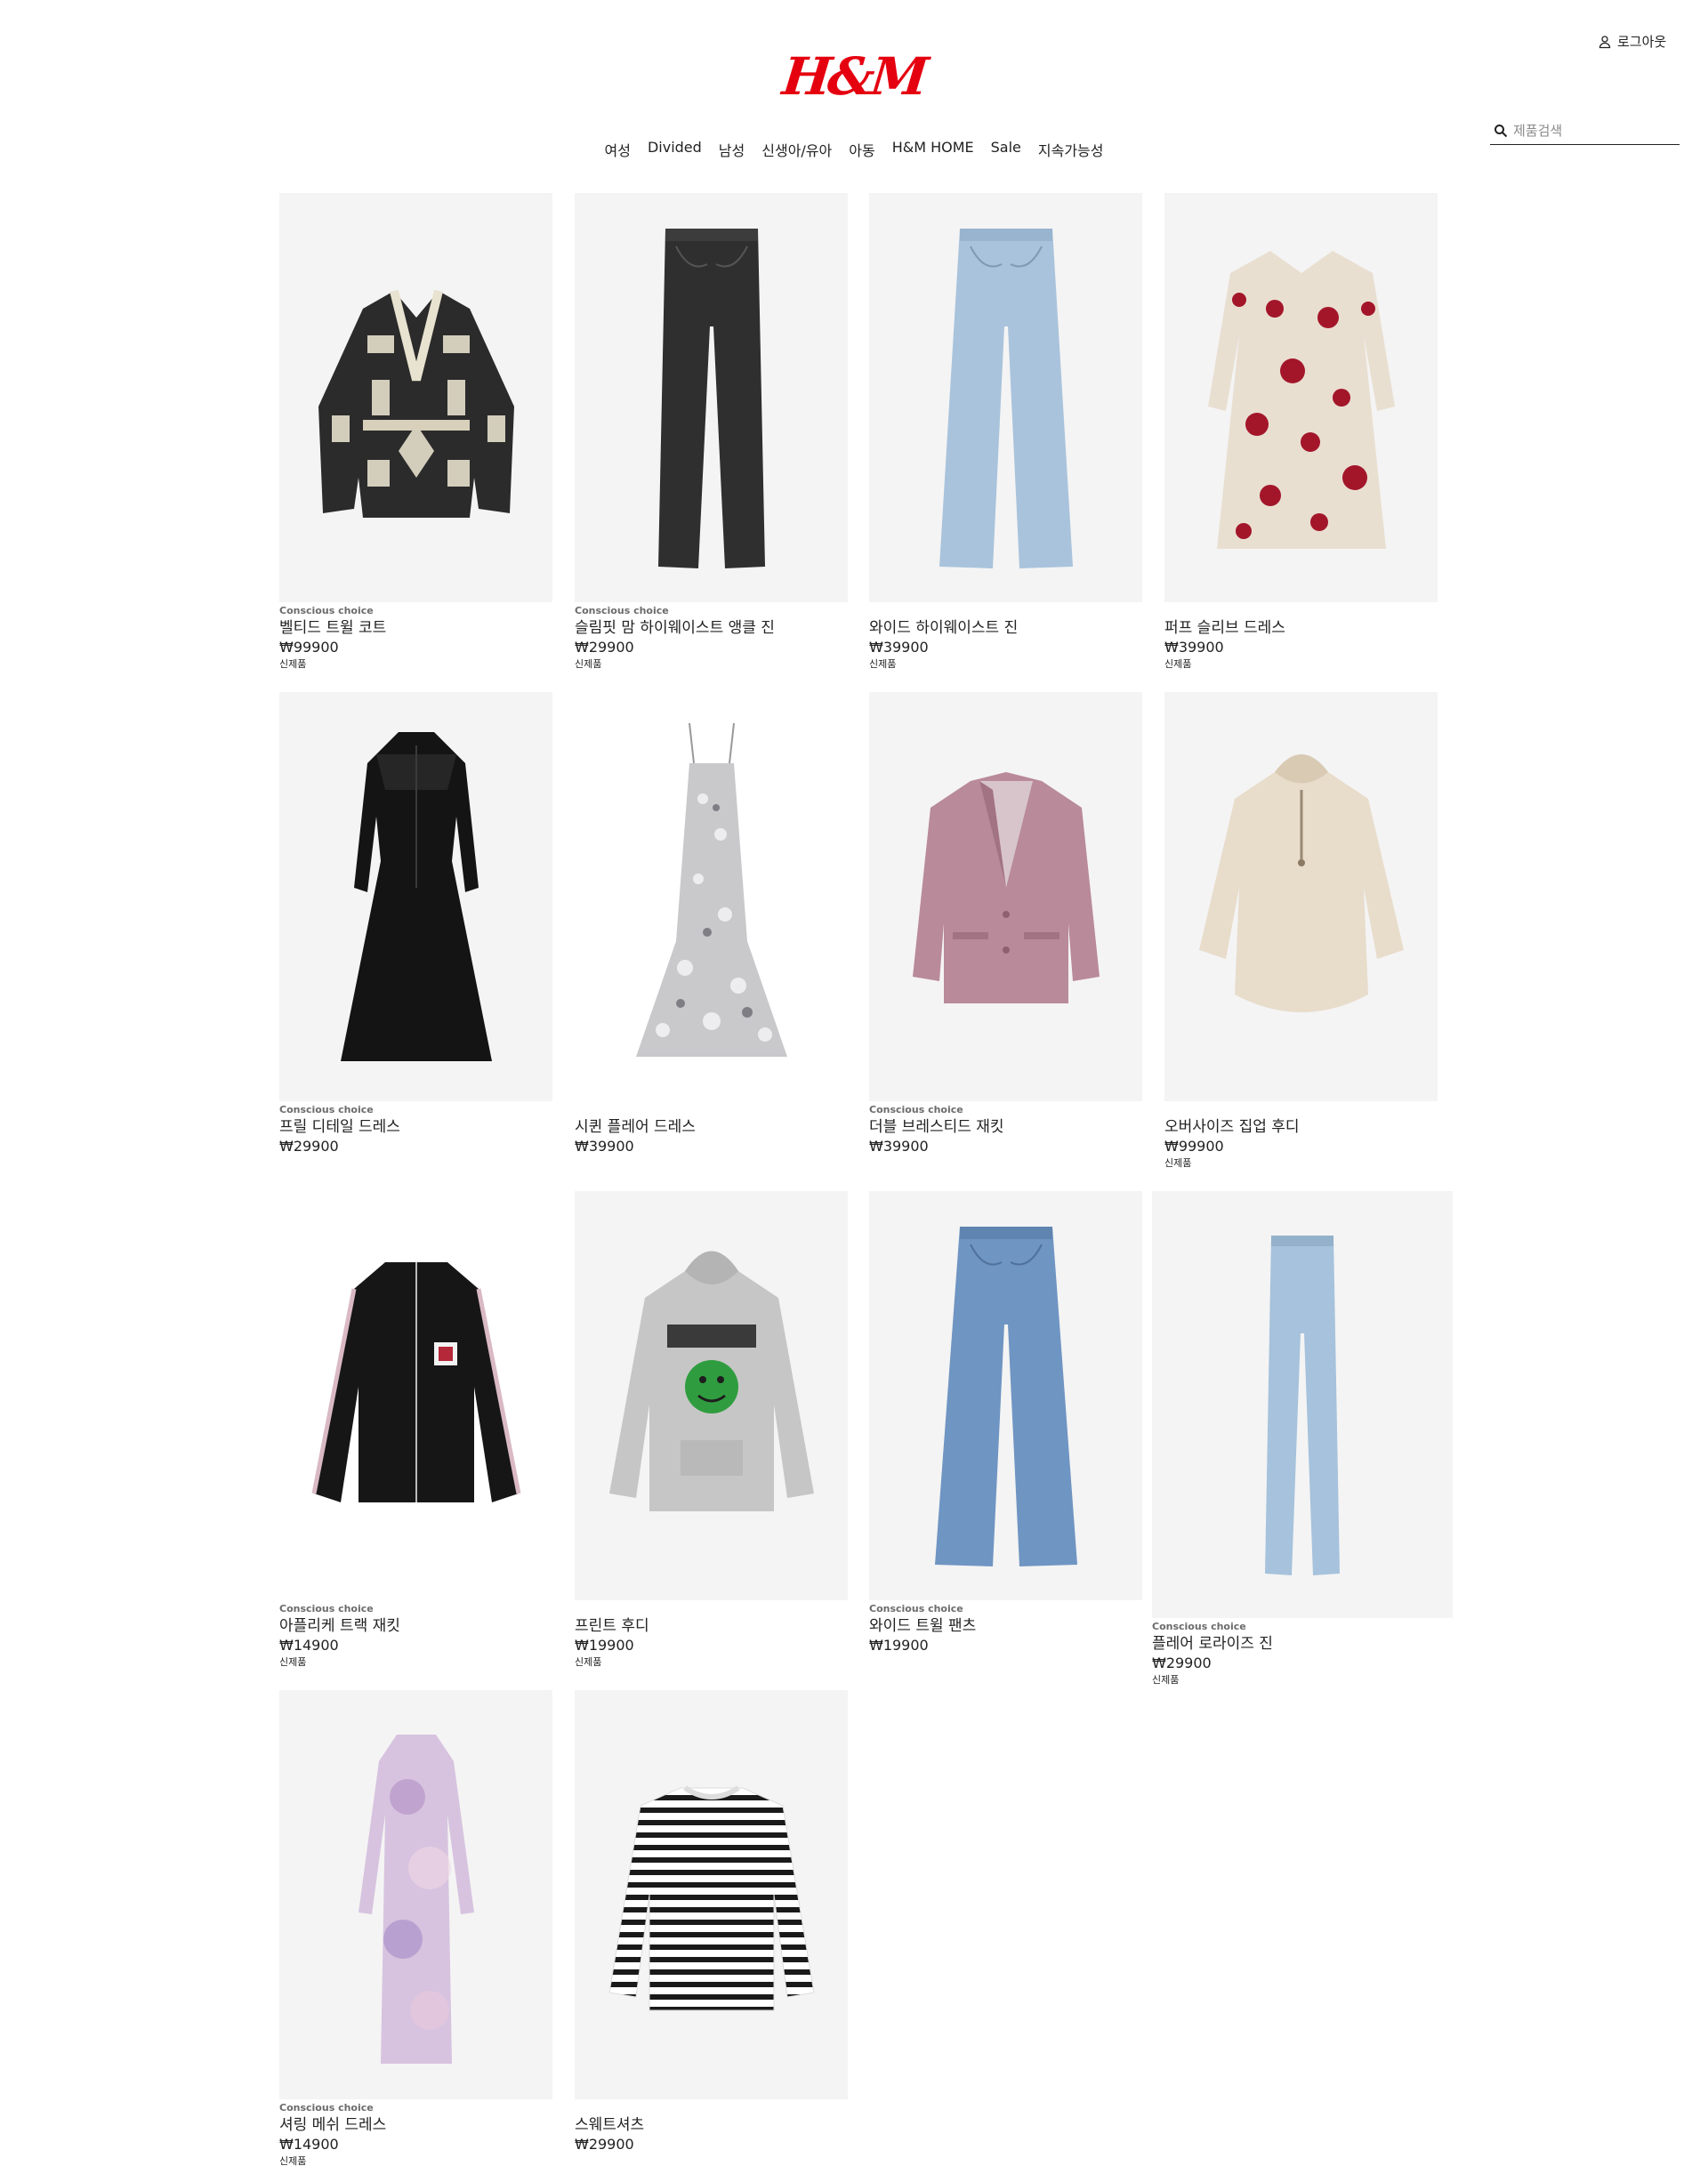 The image size is (1708, 2174). I want to click on product-card: Conscious choice 셔링 메쉬 드레스 ₩14900 신제품, so click(415, 1929).